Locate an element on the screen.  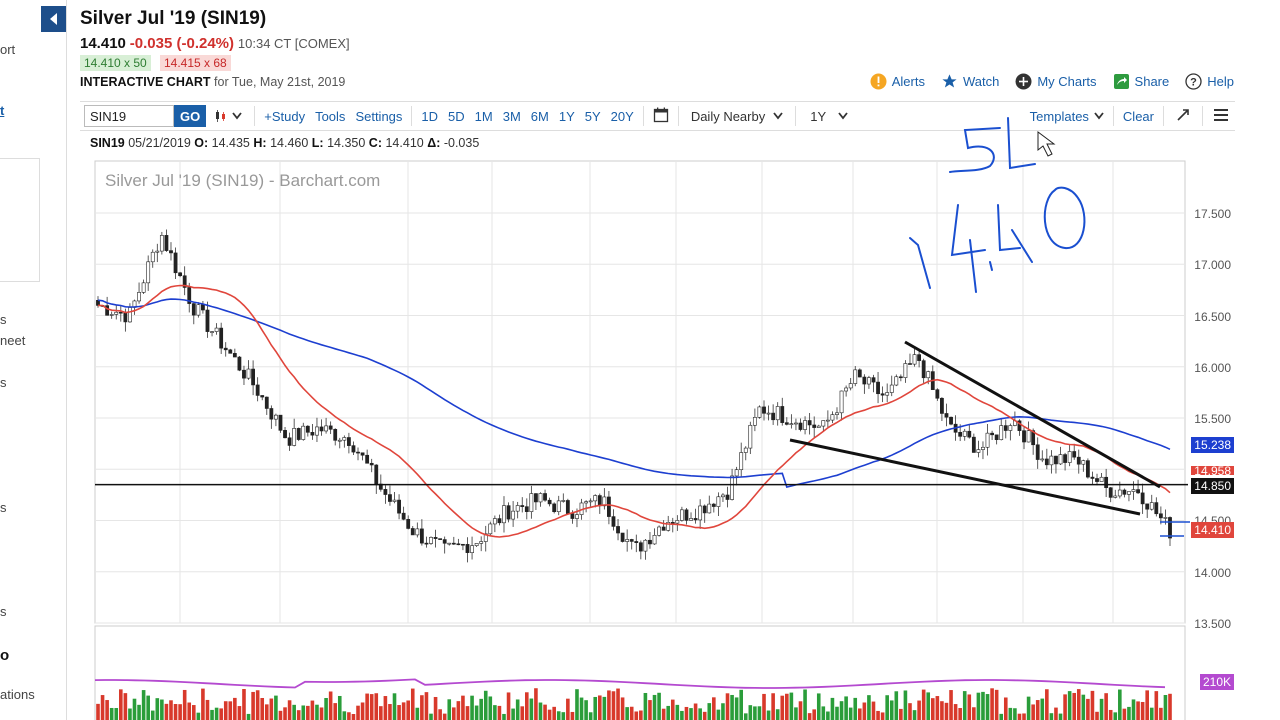
y-axis-tick: 13.500 is located at coordinates (1212, 624).